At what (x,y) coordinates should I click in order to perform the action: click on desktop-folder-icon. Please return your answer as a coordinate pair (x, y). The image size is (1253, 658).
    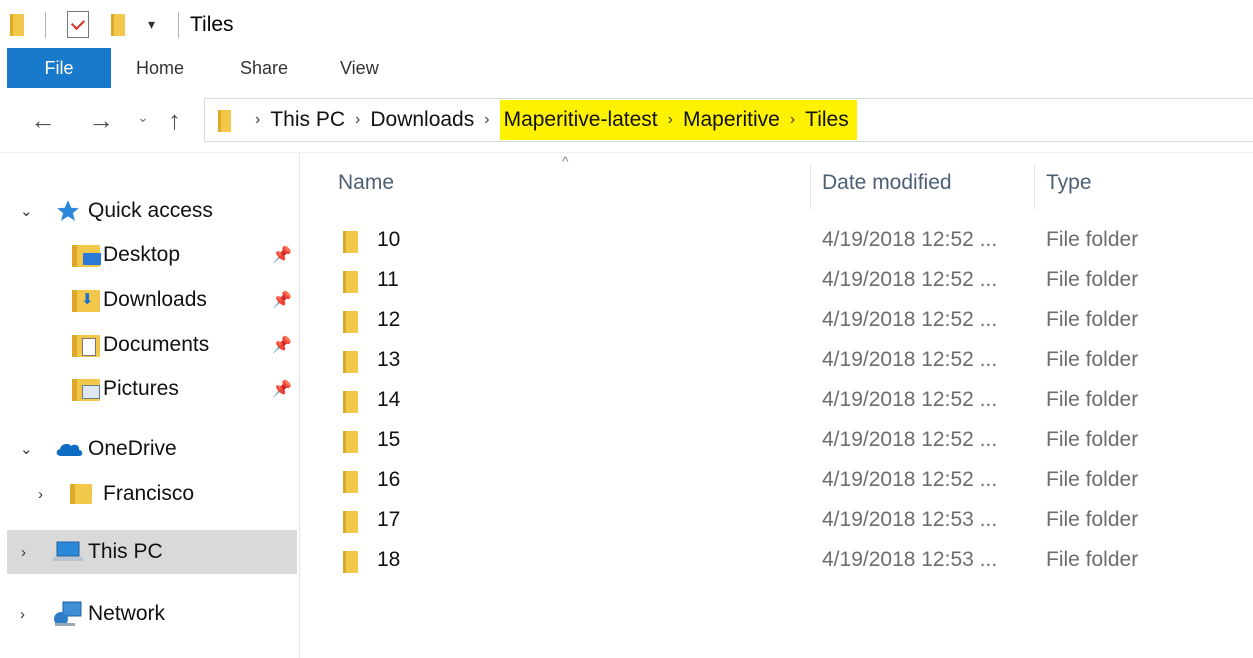
    Looking at the image, I should click on (86, 256).